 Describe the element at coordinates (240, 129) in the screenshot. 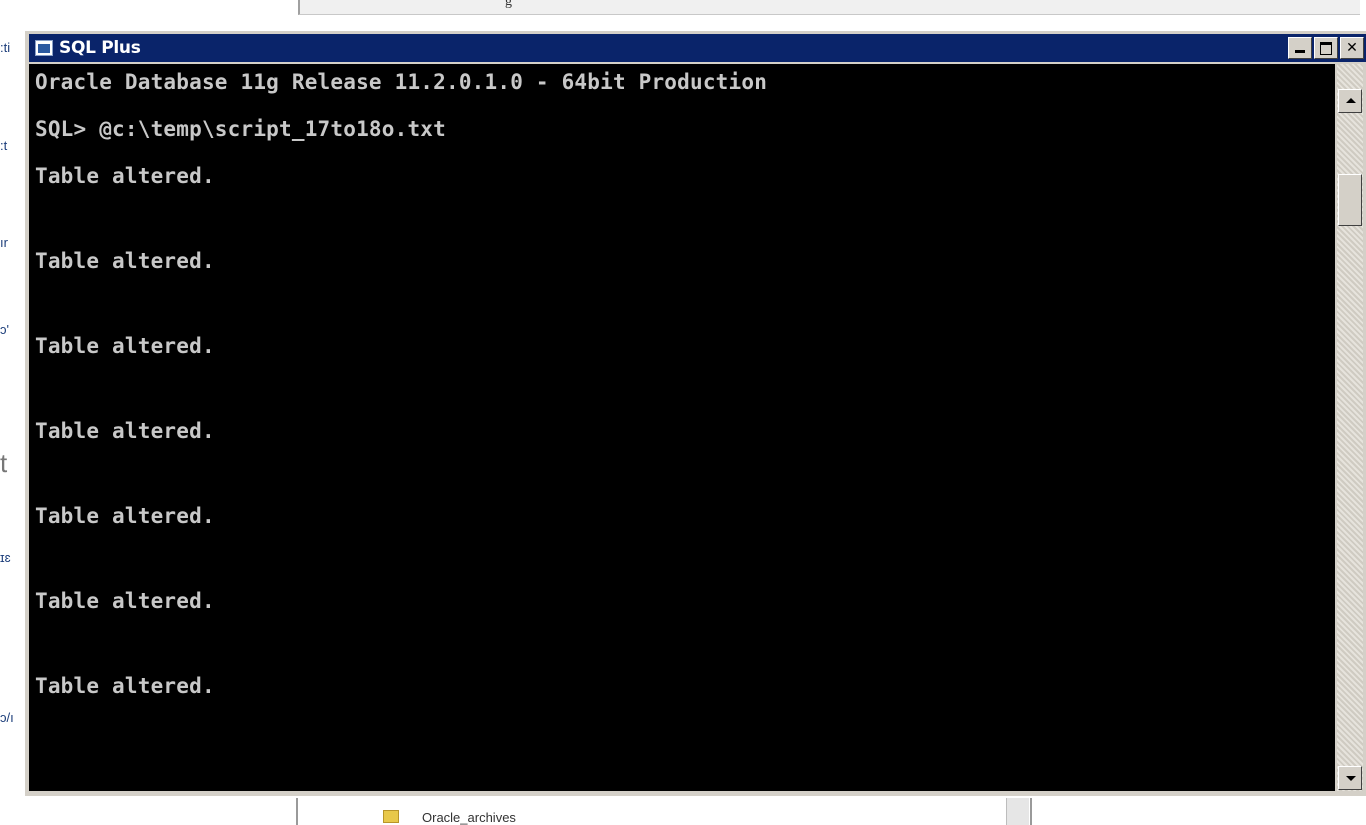

I see `console-line: SQL> @c:\temp\script_17to18o.txt` at that location.